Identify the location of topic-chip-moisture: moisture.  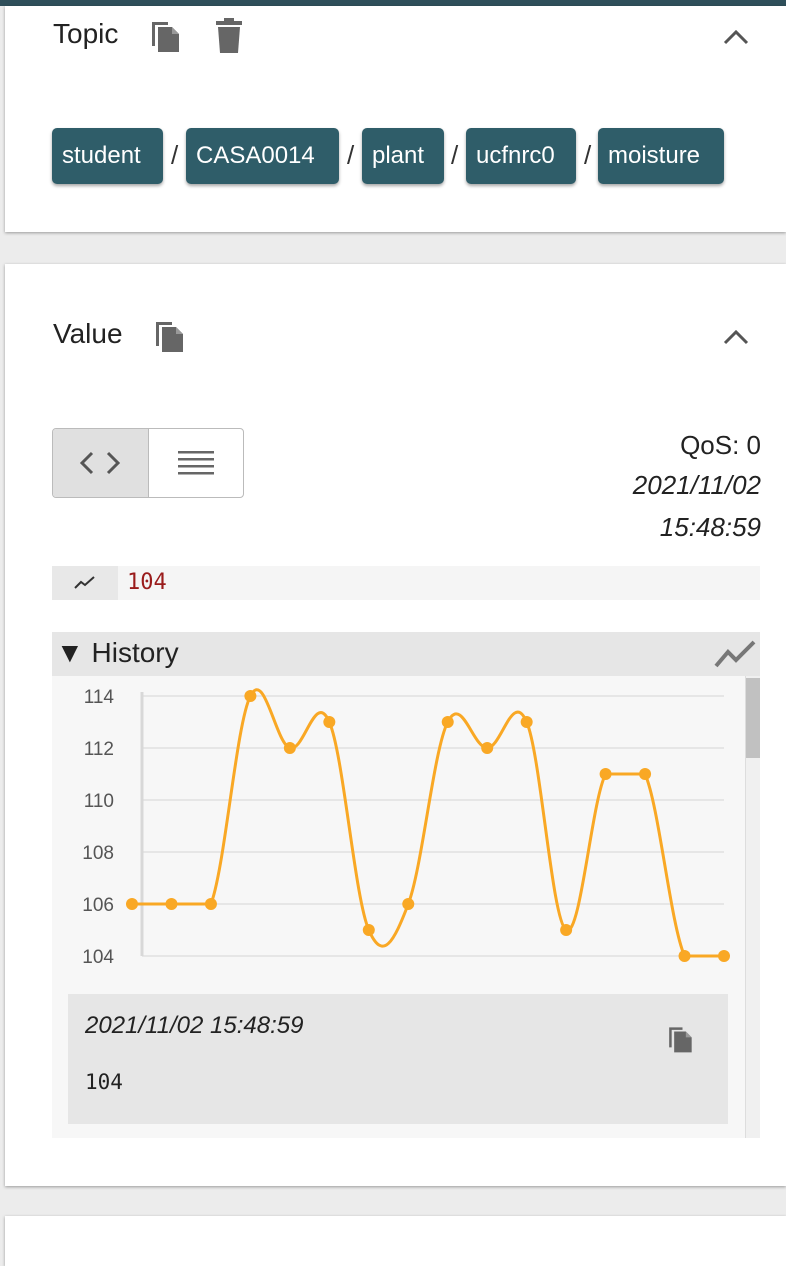
(661, 156).